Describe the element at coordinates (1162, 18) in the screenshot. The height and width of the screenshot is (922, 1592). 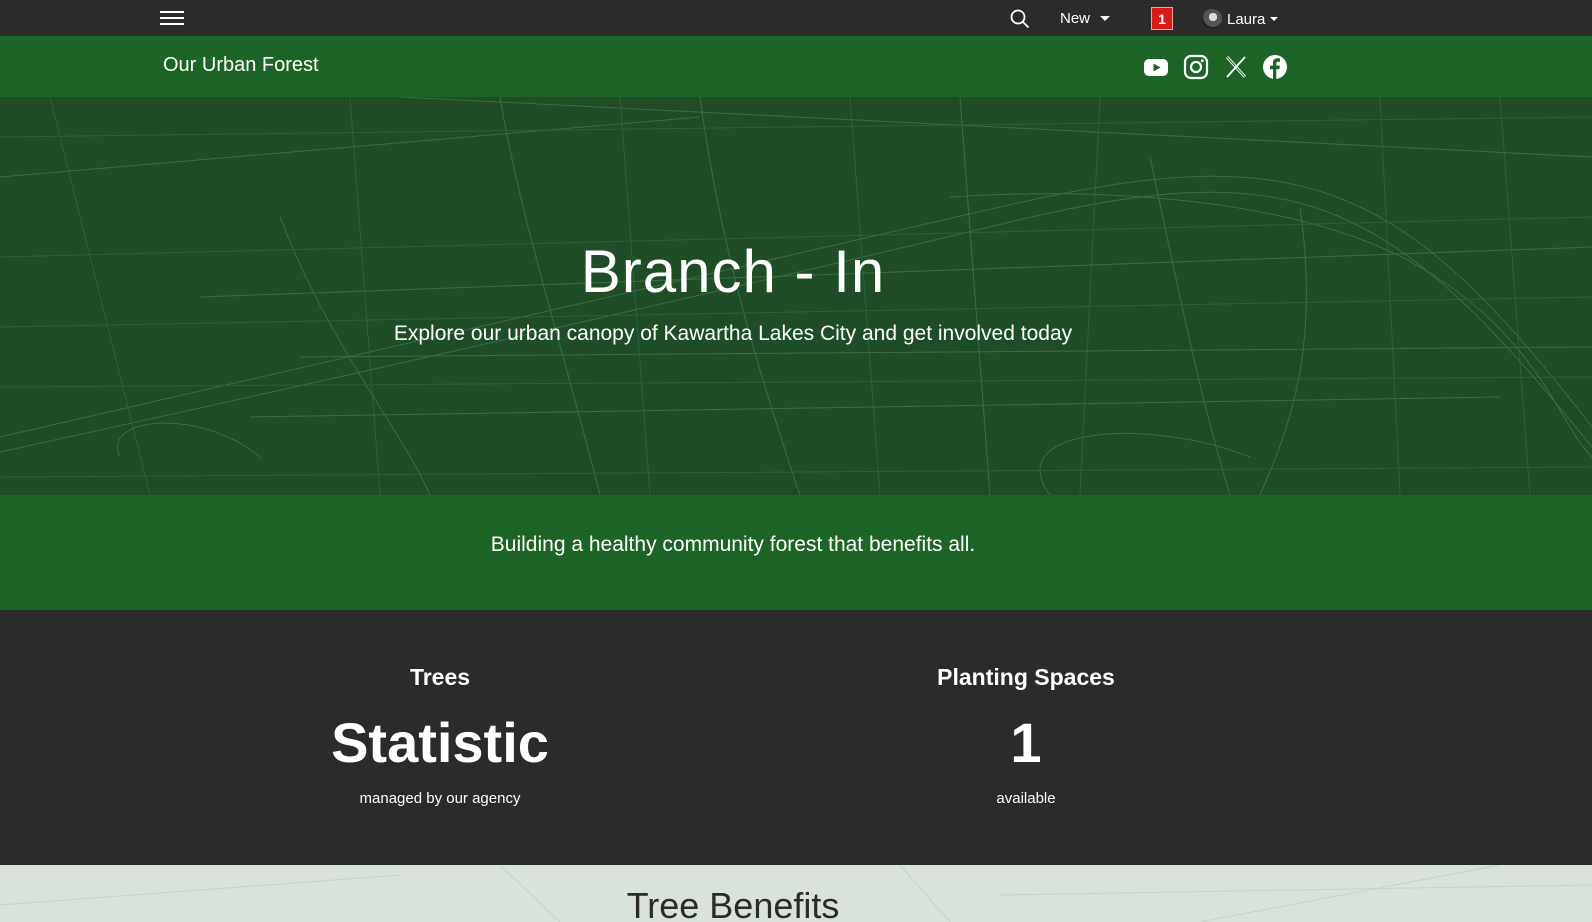
I see `notification-badge: 1` at that location.